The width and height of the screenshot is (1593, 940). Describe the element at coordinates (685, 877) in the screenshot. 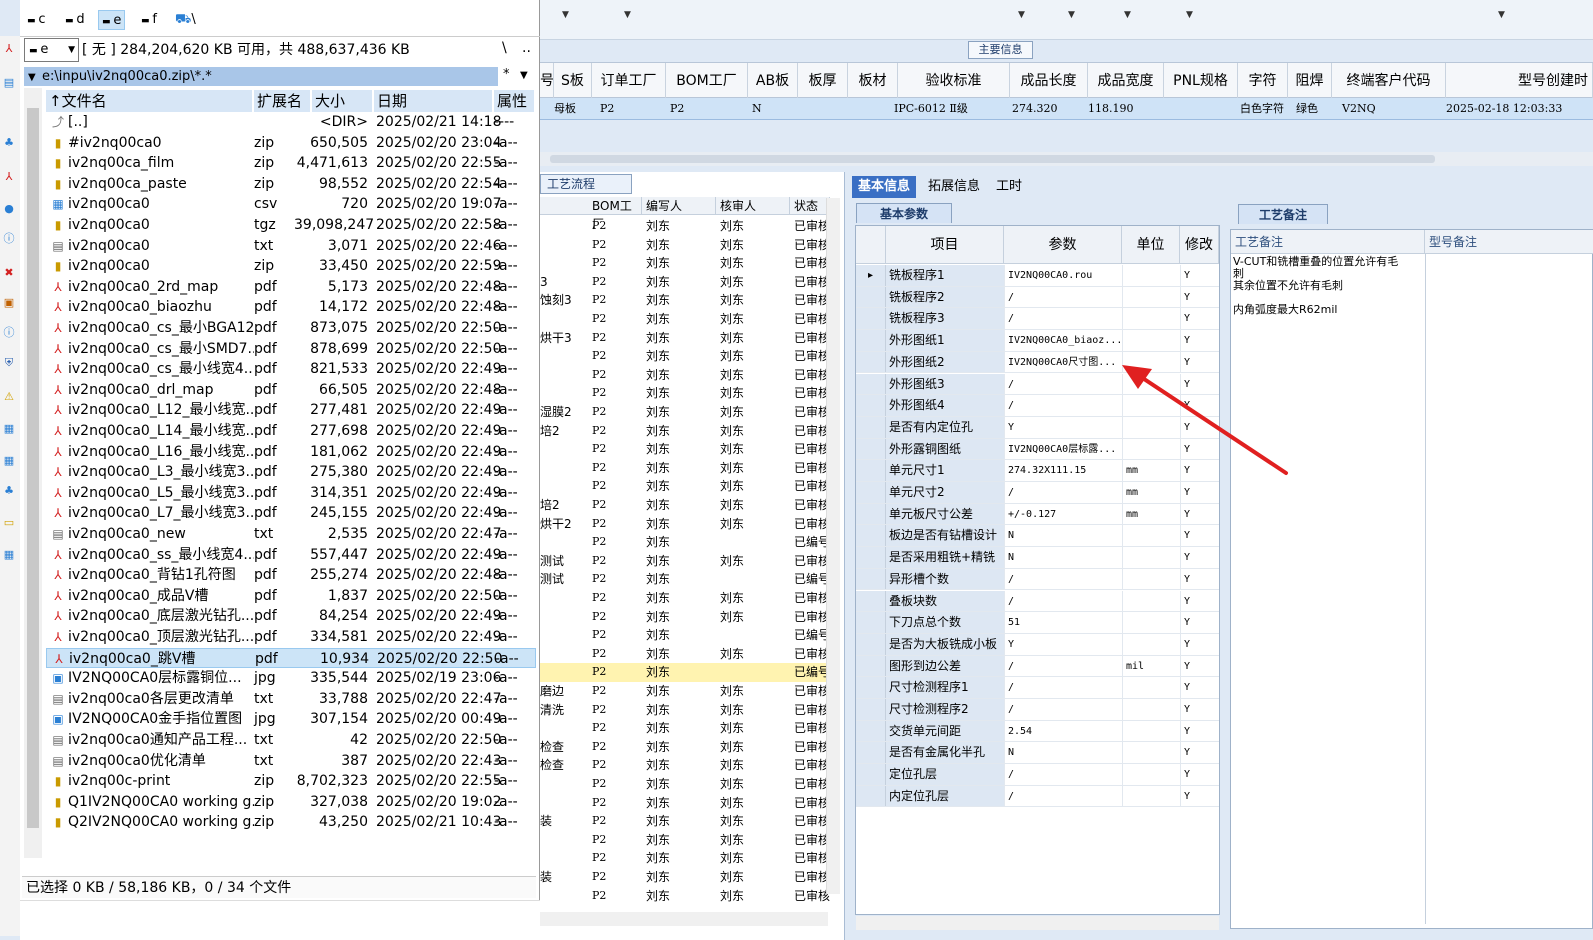

I see `process-row: 装 P2 刘东 刘东 已审核` at that location.